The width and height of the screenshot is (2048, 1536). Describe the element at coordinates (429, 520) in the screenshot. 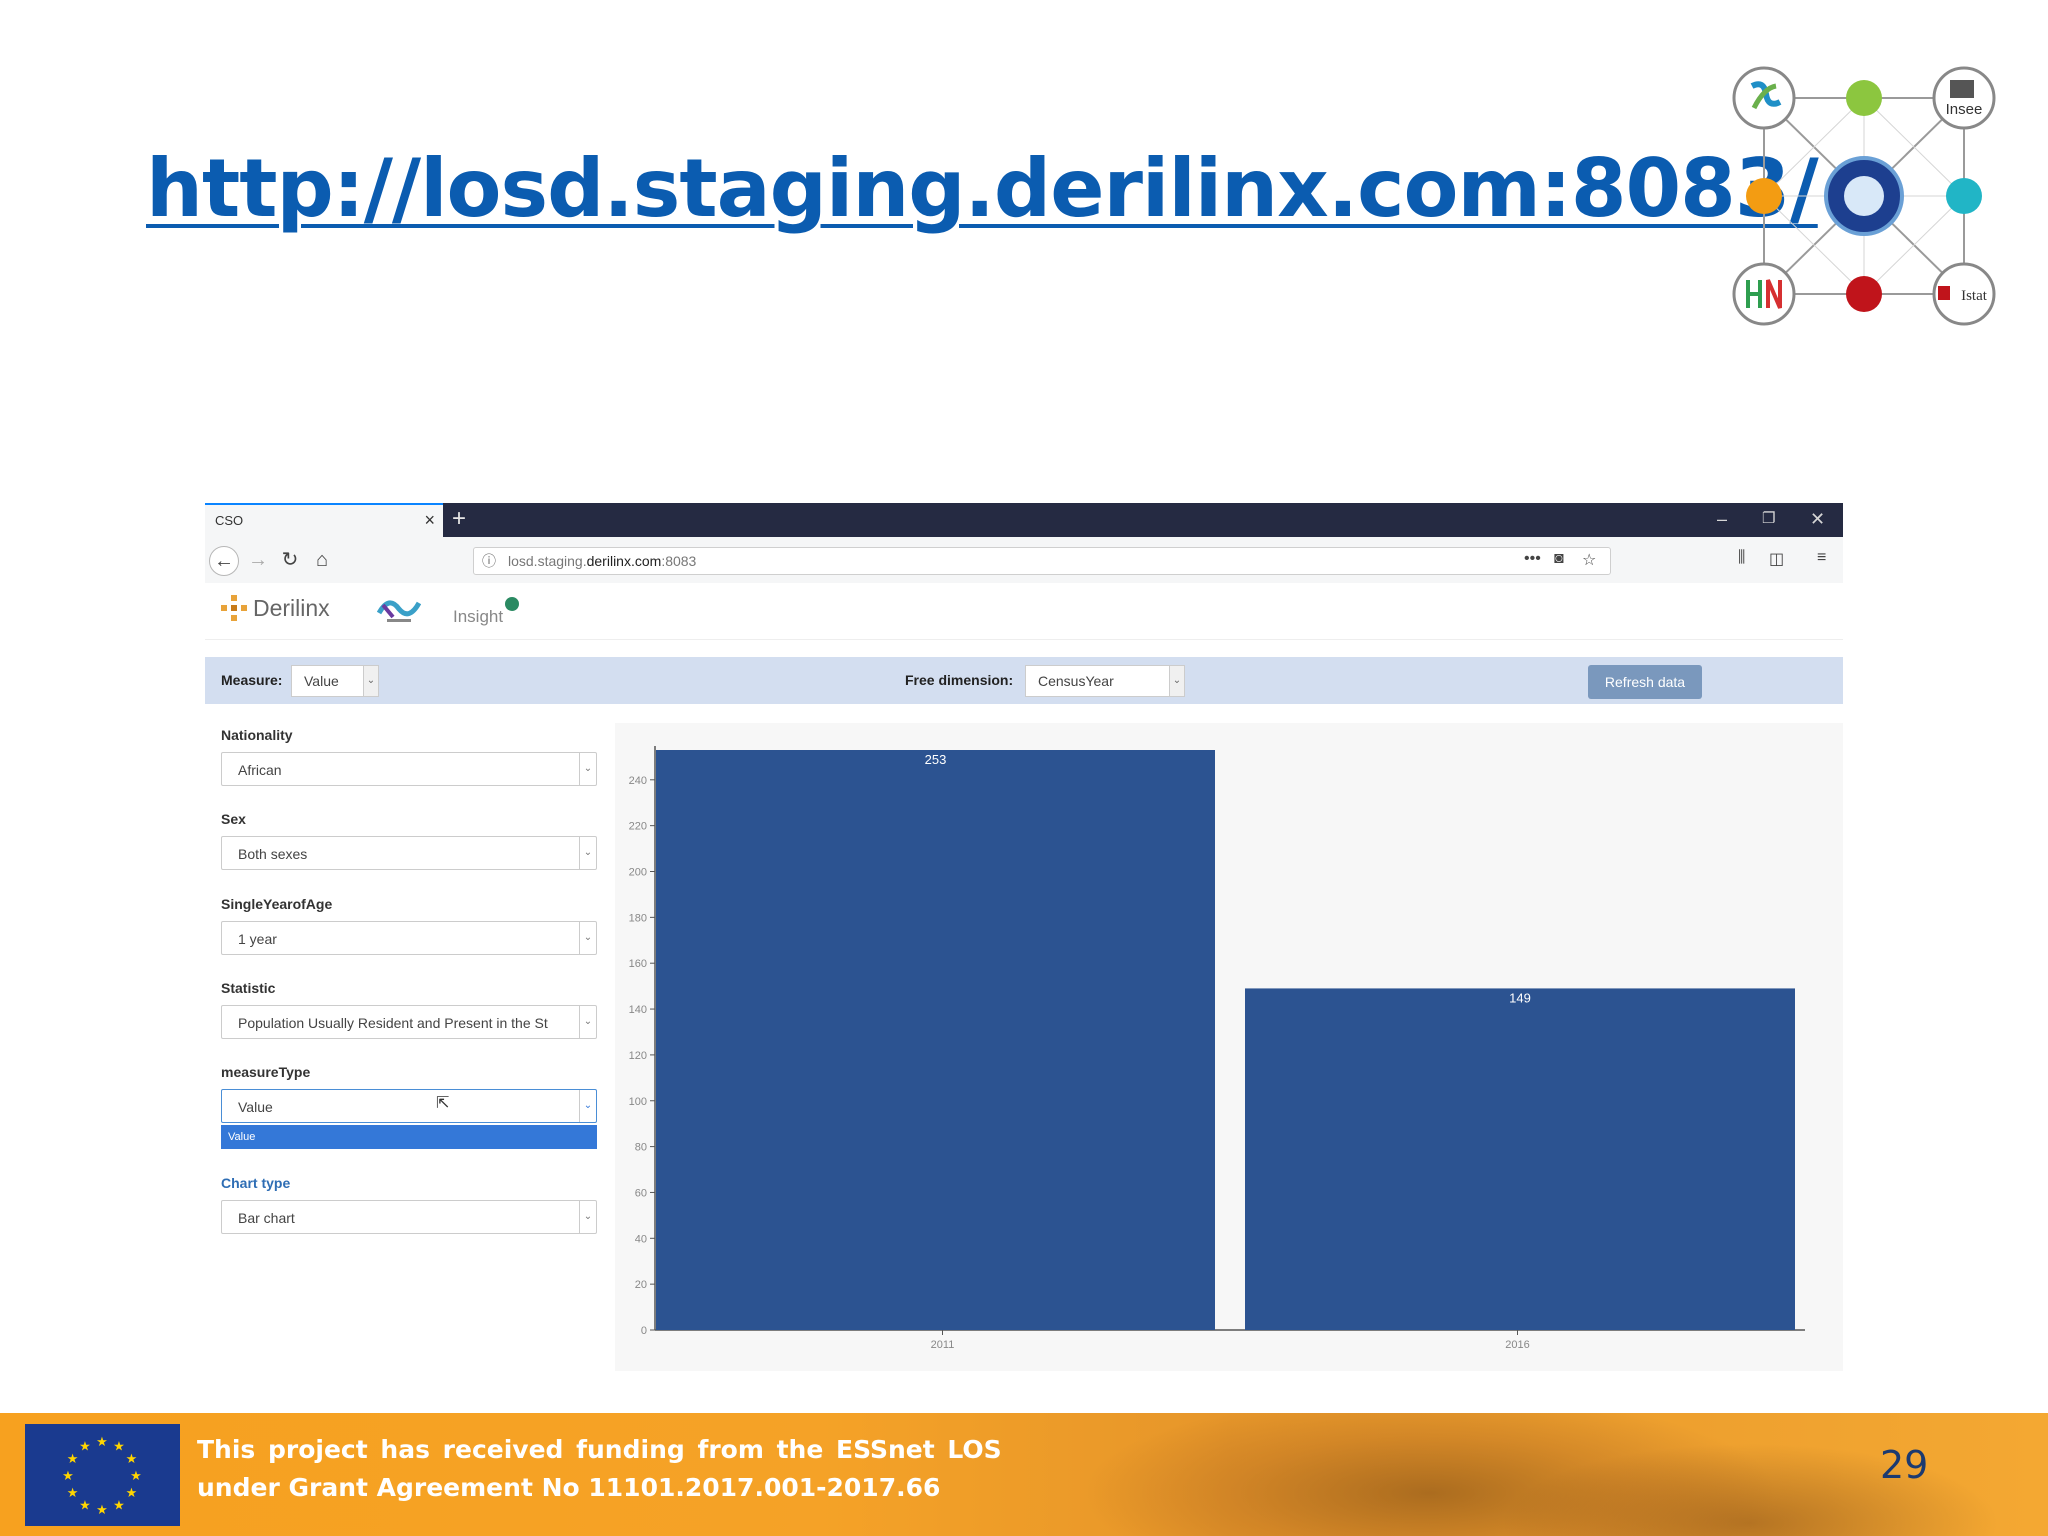

I see `tab-close-icon: ×` at that location.